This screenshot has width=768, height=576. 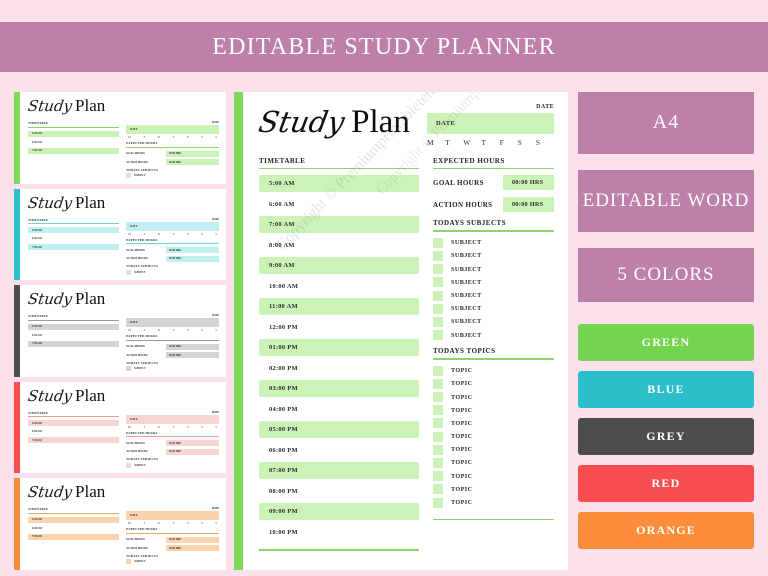 I want to click on thumbnail-expected-hours-heading: EXPECTED HOURS, so click(x=142, y=432).